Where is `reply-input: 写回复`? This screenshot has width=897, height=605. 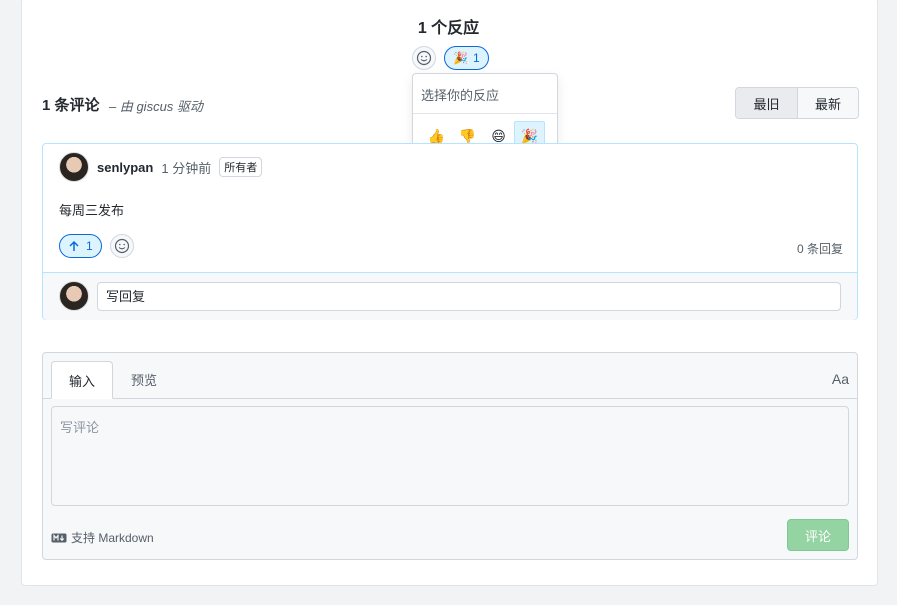
reply-input: 写回复 is located at coordinates (469, 296).